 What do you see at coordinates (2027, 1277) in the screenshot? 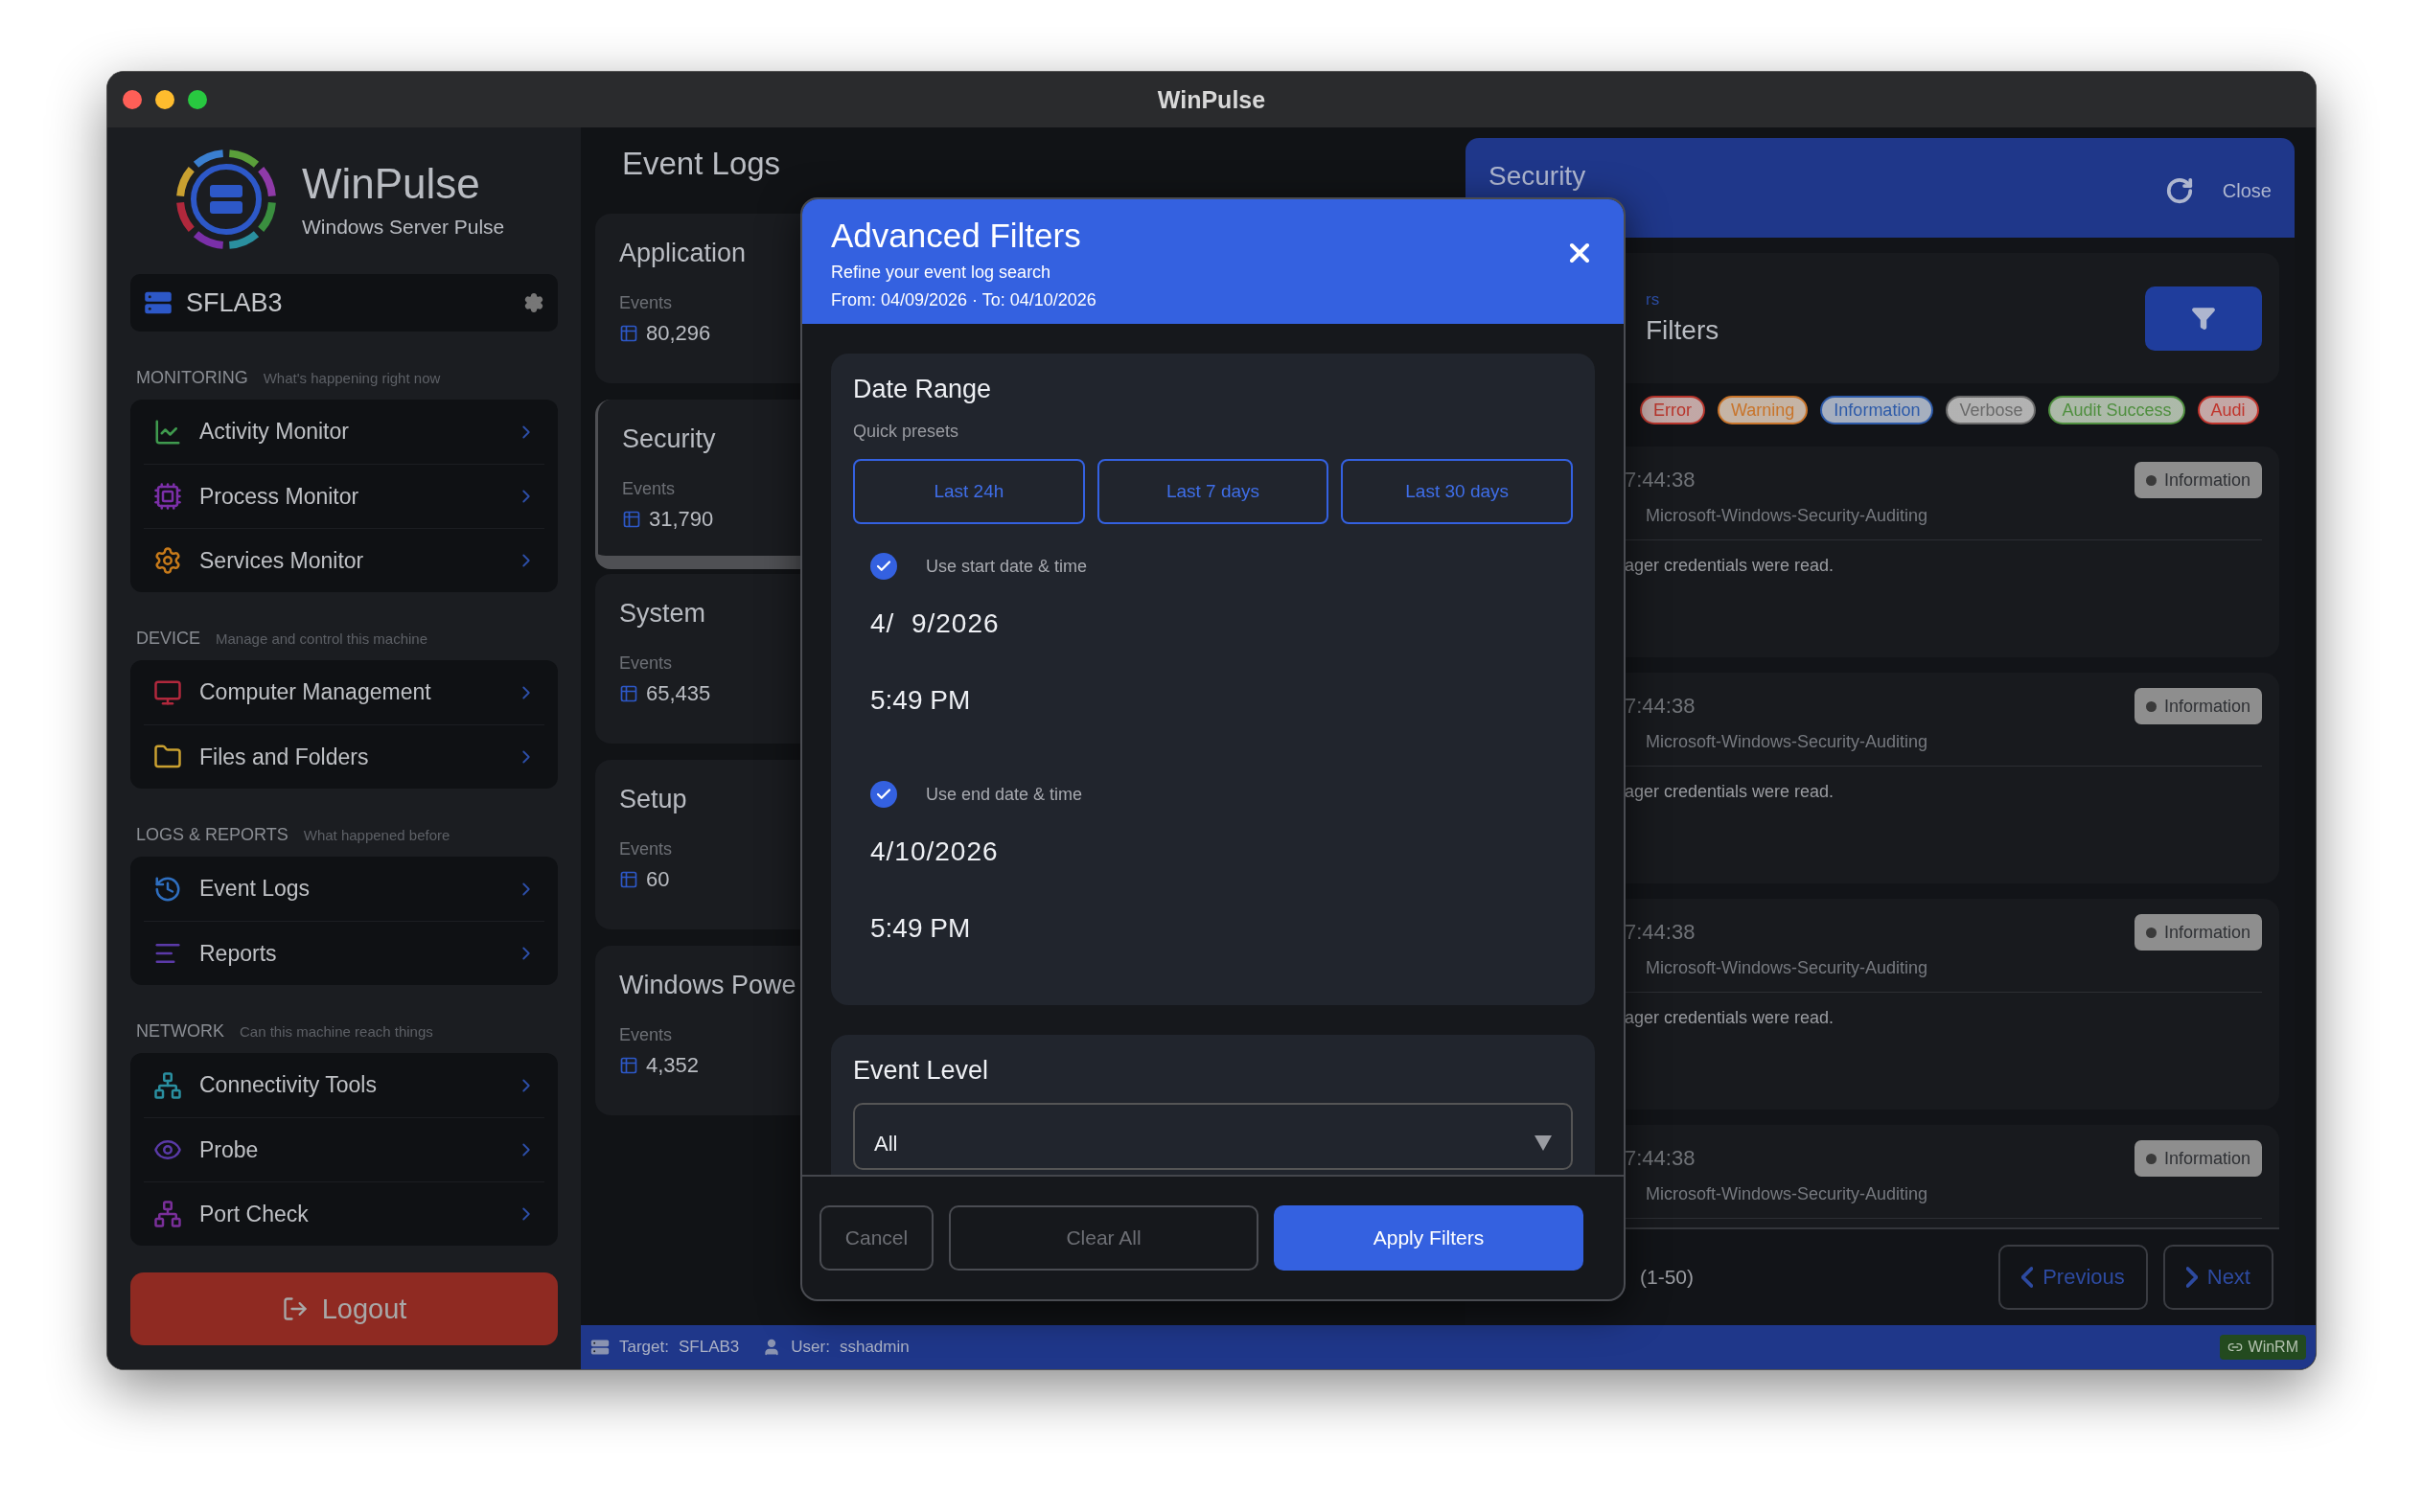
I see `chevron-left-icon` at bounding box center [2027, 1277].